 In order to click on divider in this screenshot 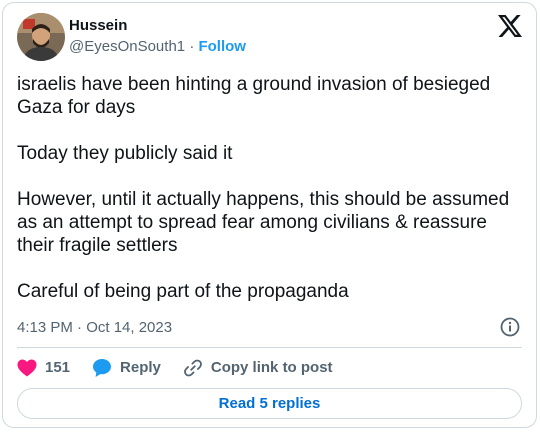, I will do `click(269, 347)`.